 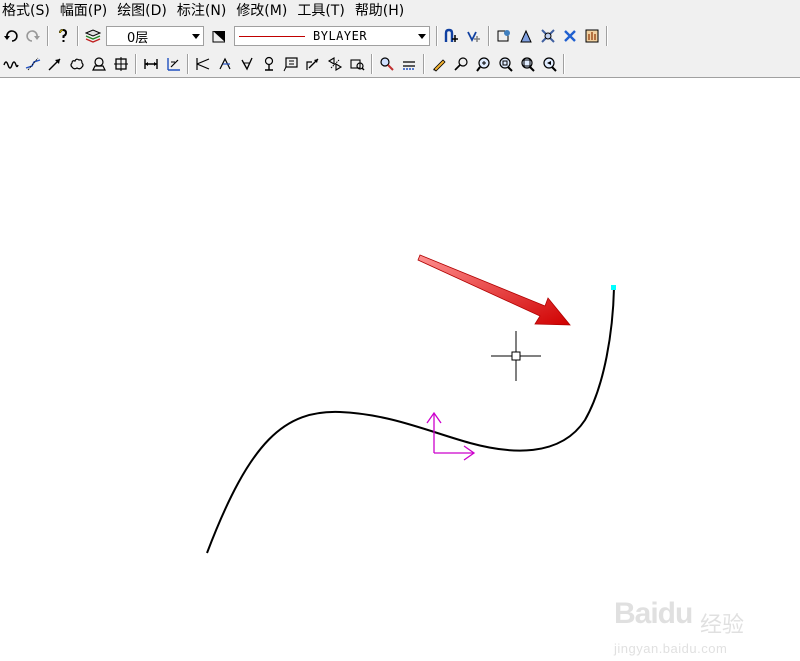 I want to click on crosshair-cursor, so click(x=516, y=356).